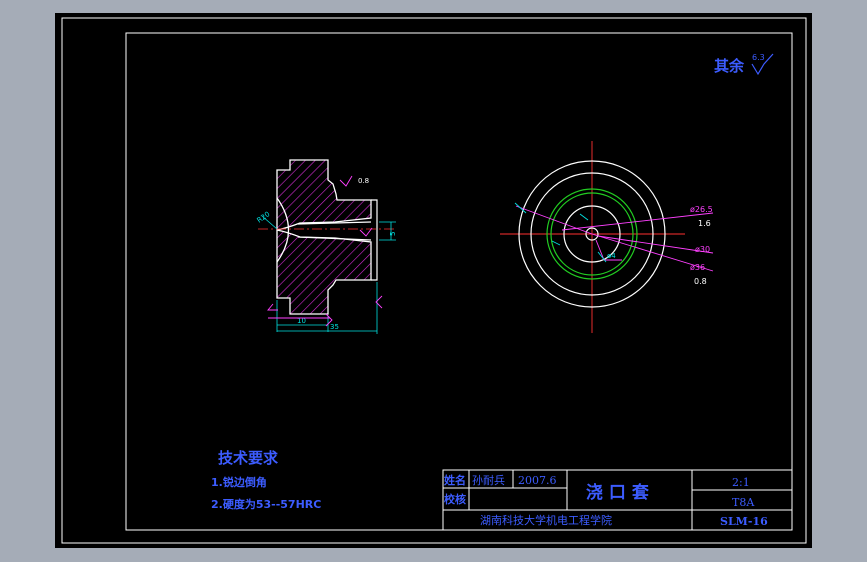  Describe the element at coordinates (334, 327) in the screenshot. I see `dim-length-outer: 35` at that location.